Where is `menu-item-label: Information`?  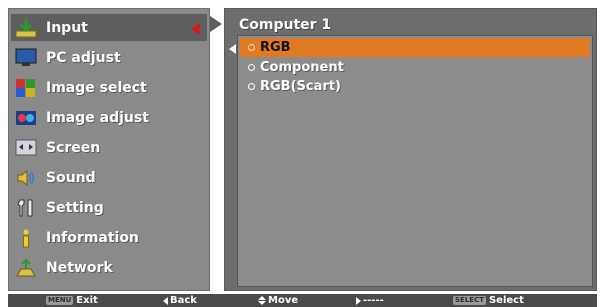 menu-item-label: Information is located at coordinates (92, 237).